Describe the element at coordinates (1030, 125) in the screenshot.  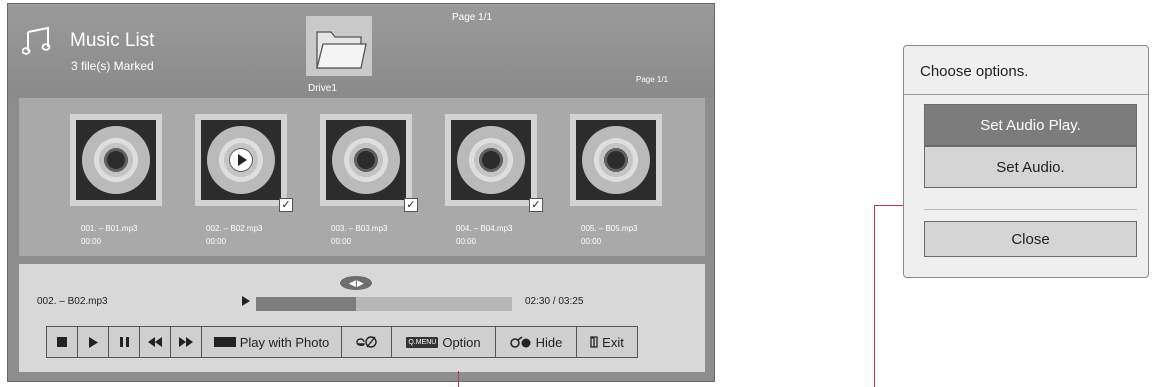
I see `set-audio-play-option: Set Audio Play.` at that location.